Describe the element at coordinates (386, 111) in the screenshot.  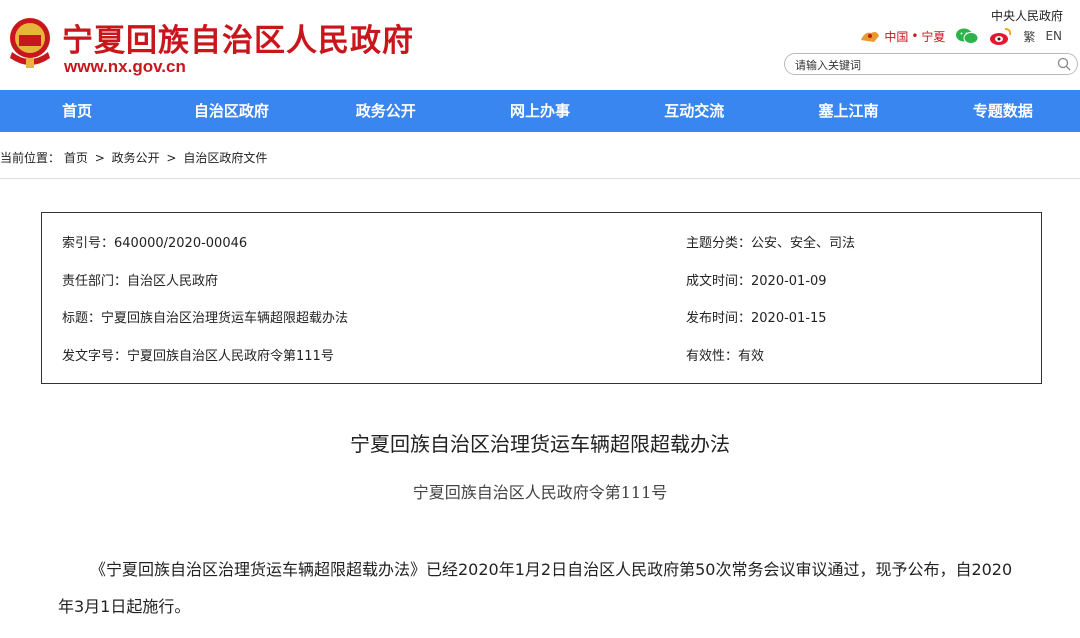
I see `nav-item-open-affairs: 政务公开` at that location.